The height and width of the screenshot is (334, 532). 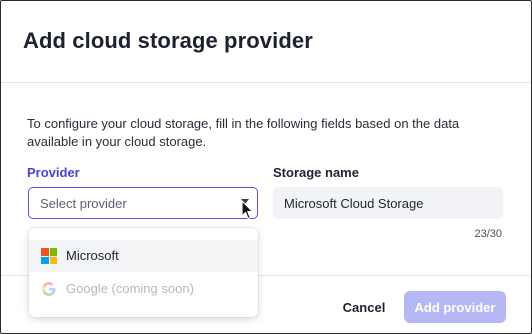 What do you see at coordinates (130, 288) in the screenshot?
I see `option-label: Google (coming soon)` at bounding box center [130, 288].